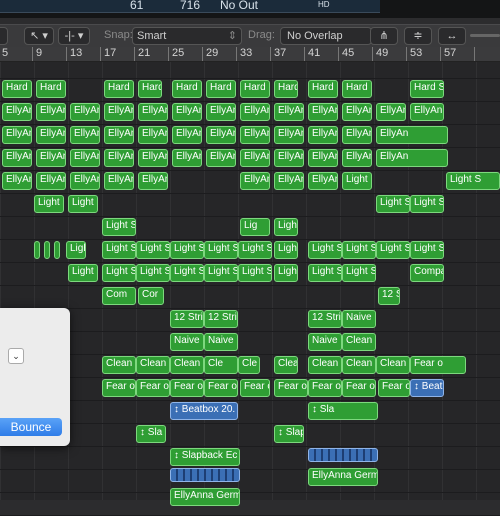 This screenshot has height=516, width=500. What do you see at coordinates (255, 227) in the screenshot?
I see `region: Lig` at bounding box center [255, 227].